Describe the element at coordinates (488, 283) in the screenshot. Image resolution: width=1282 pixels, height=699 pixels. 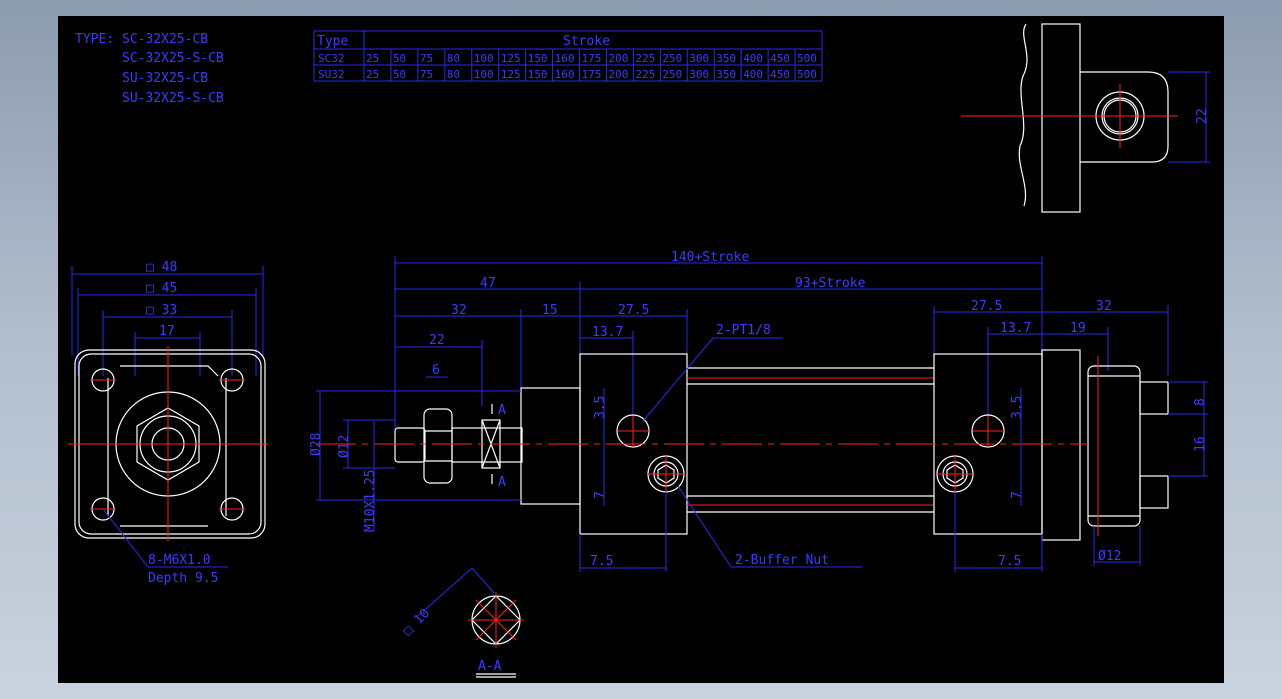
I see `dim-47: 47` at that location.